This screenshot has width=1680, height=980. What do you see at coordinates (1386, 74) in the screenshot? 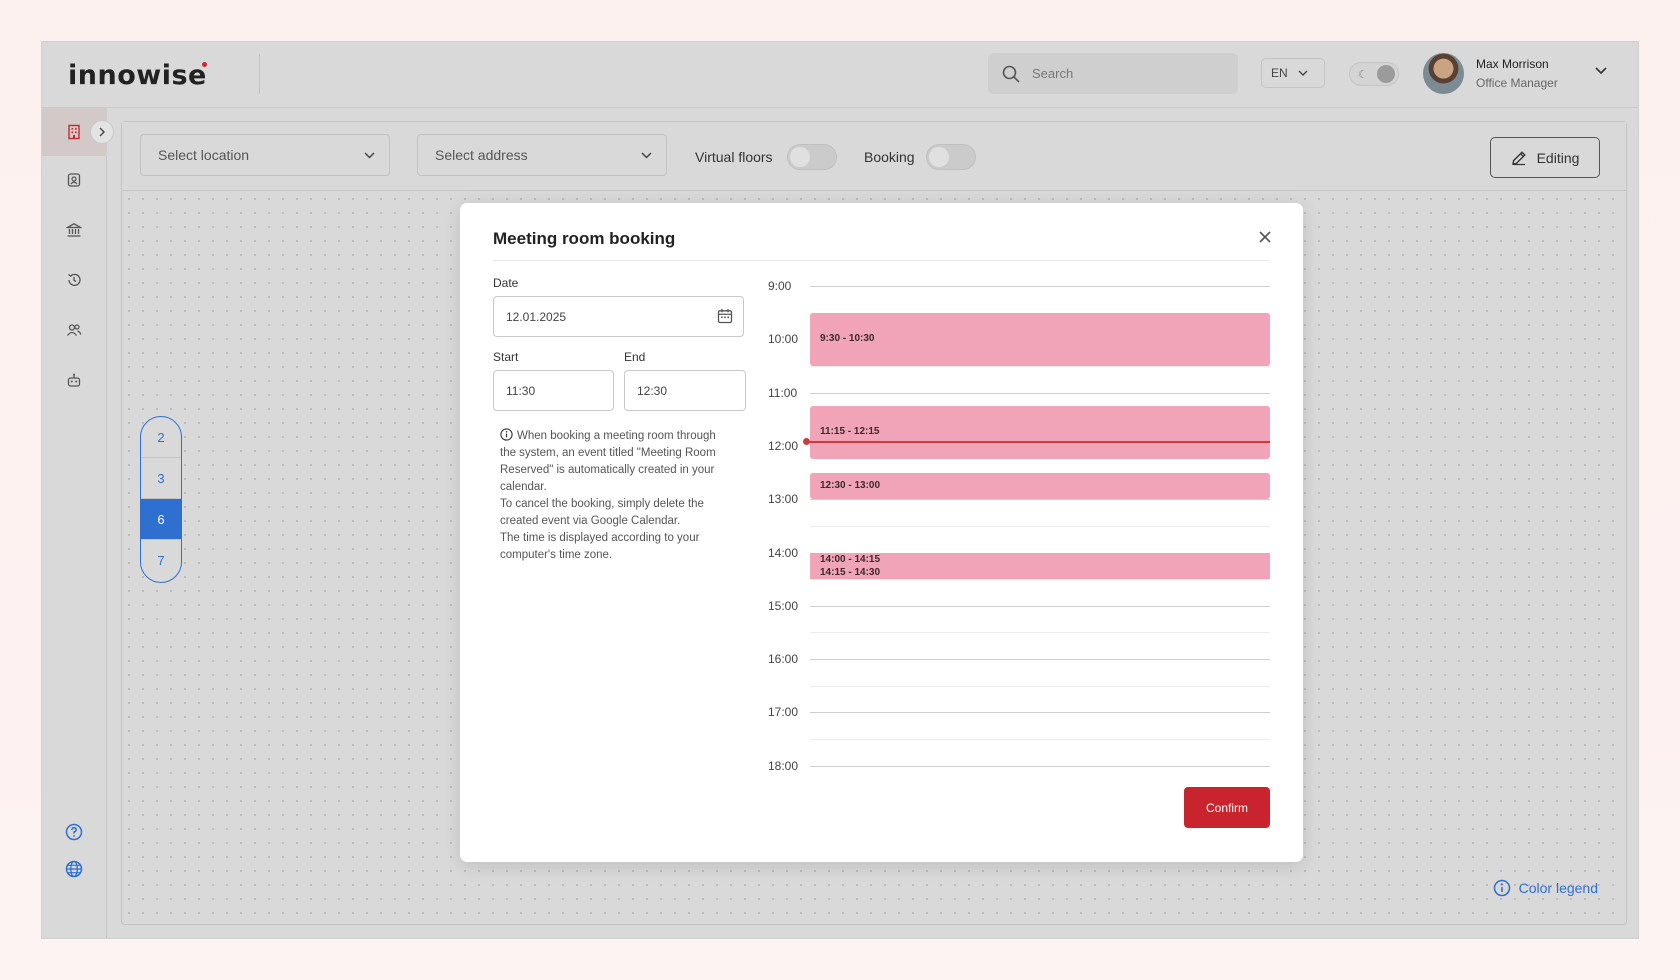
I see `toggle-knob` at bounding box center [1386, 74].